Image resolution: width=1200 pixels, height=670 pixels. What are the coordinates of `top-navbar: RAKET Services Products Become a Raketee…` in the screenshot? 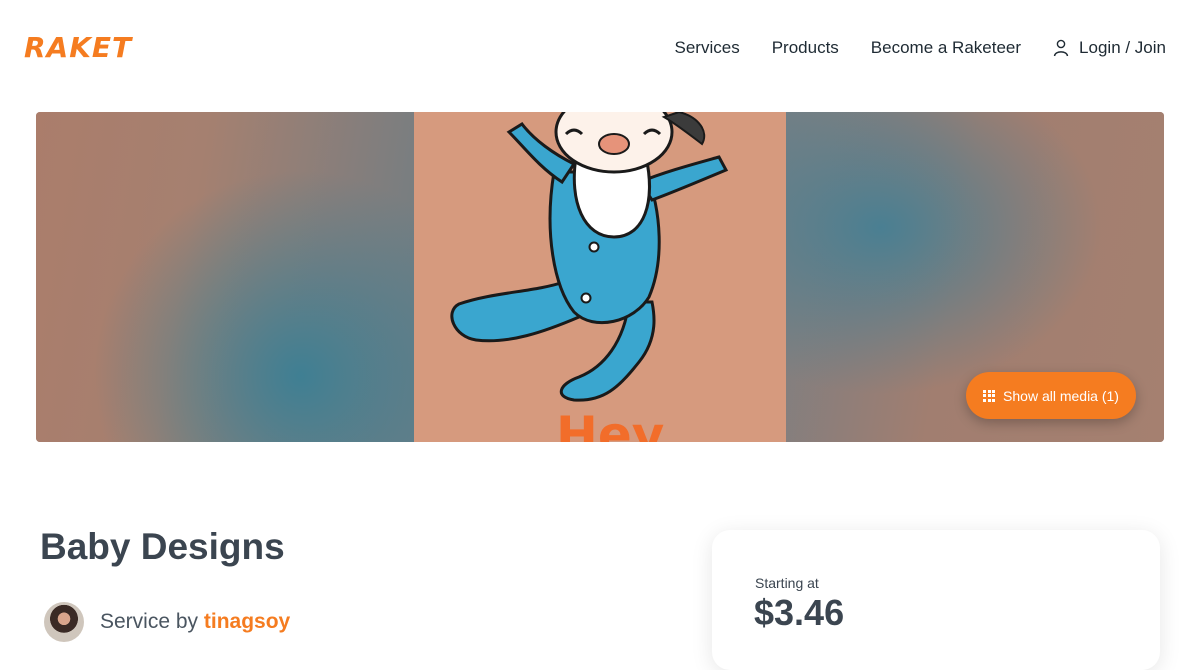 It's located at (600, 50).